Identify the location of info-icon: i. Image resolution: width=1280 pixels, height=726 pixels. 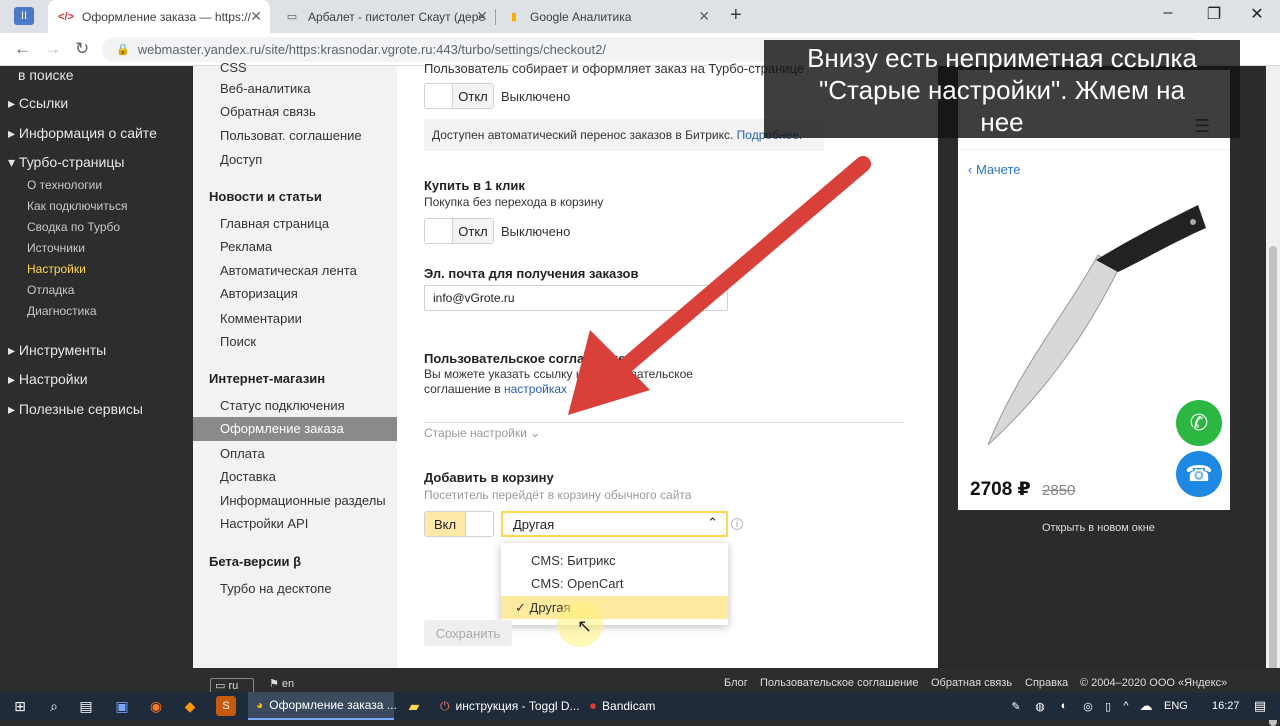
(737, 524).